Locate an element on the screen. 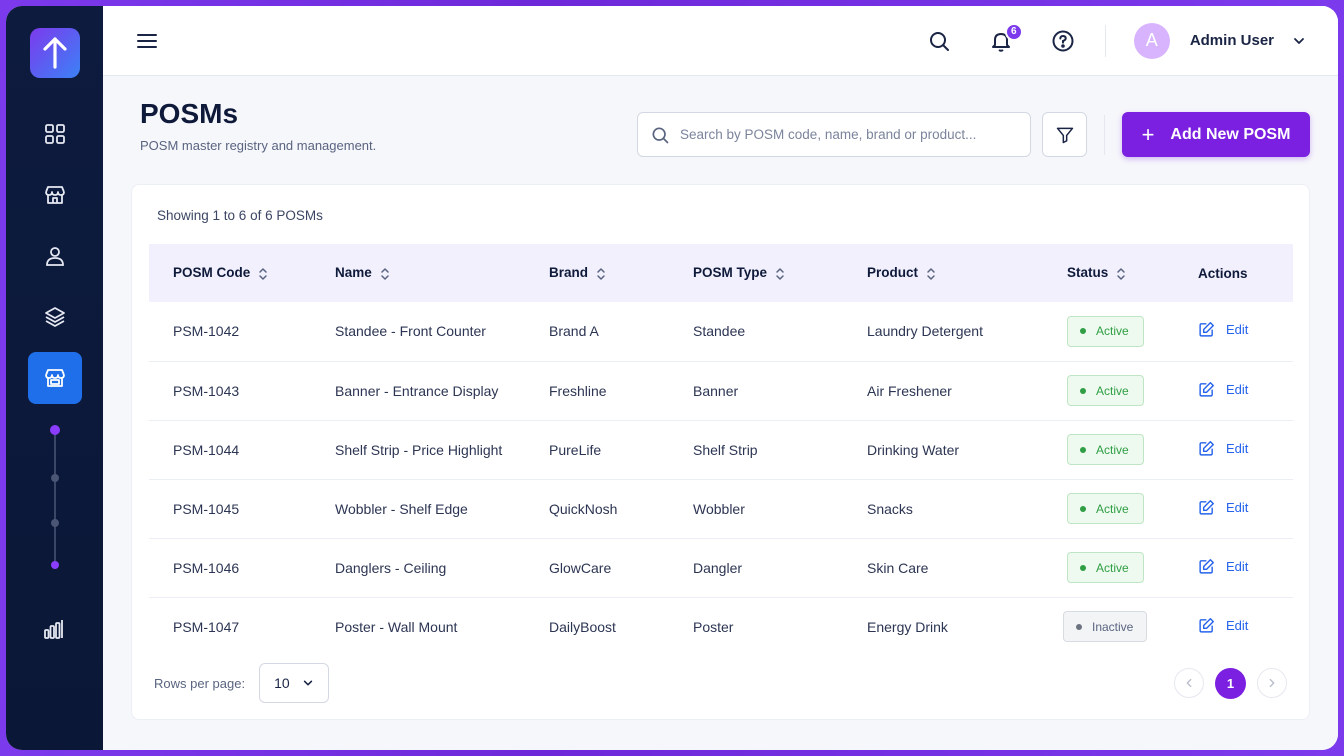 The width and height of the screenshot is (1344, 756). cell-posm-type: Standee is located at coordinates (719, 331).